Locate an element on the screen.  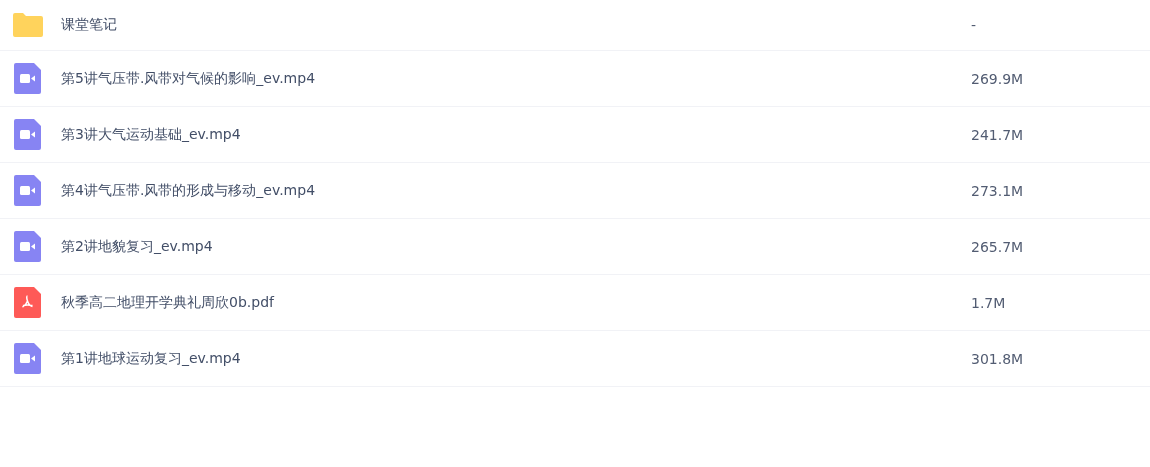
file-size: 1.7M is located at coordinates (989, 302).